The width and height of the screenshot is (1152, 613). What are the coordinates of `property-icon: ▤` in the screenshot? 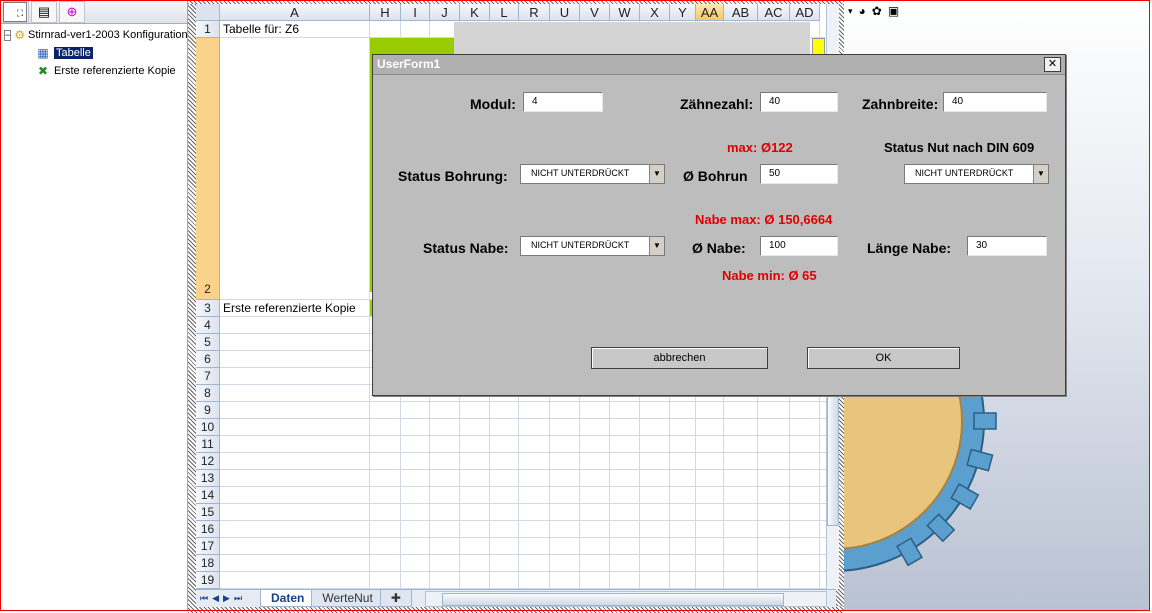 It's located at (44, 11).